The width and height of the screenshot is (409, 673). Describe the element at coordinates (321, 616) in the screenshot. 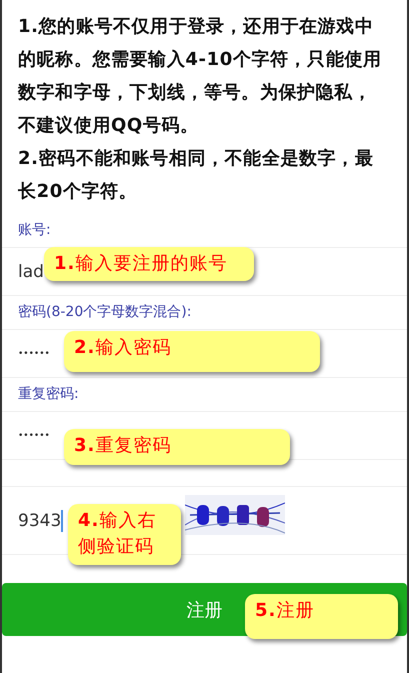

I see `hint-tooltip: 5.注册` at that location.